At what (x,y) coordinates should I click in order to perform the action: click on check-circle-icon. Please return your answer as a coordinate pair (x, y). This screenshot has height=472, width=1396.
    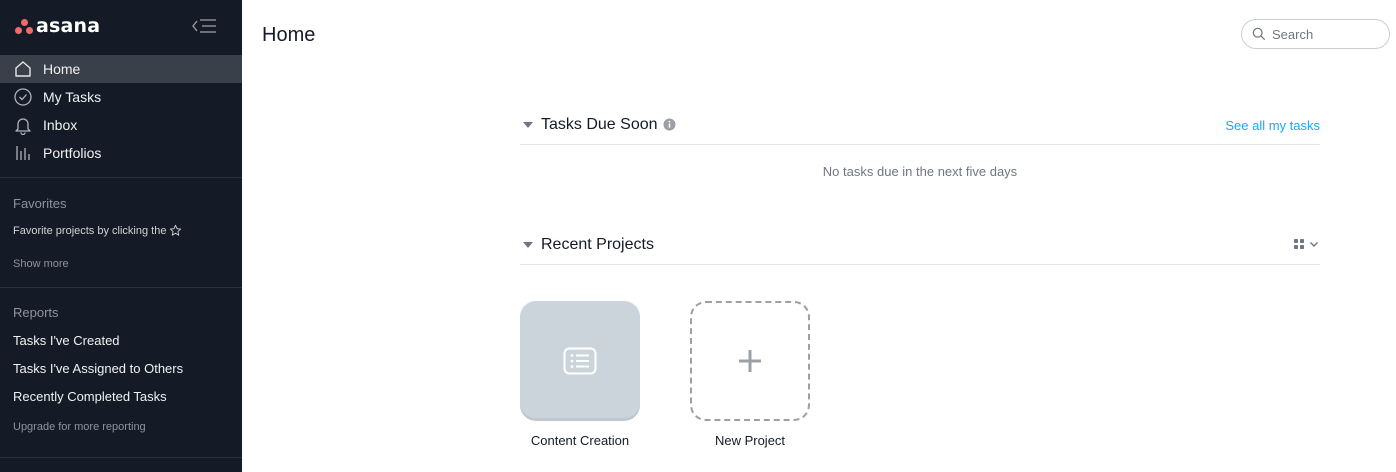
    Looking at the image, I should click on (23, 97).